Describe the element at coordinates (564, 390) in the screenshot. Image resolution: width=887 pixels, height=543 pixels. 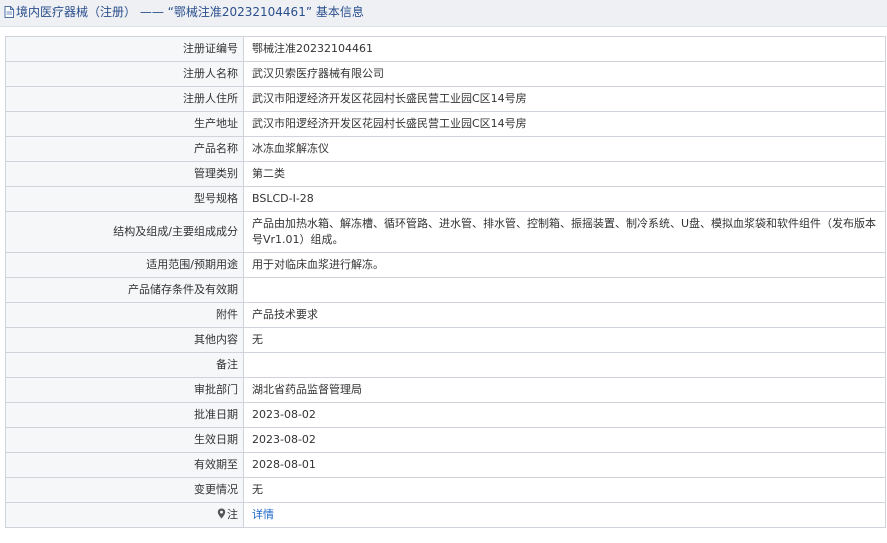
I see `field-value: 湖北省药品监督管理局` at that location.